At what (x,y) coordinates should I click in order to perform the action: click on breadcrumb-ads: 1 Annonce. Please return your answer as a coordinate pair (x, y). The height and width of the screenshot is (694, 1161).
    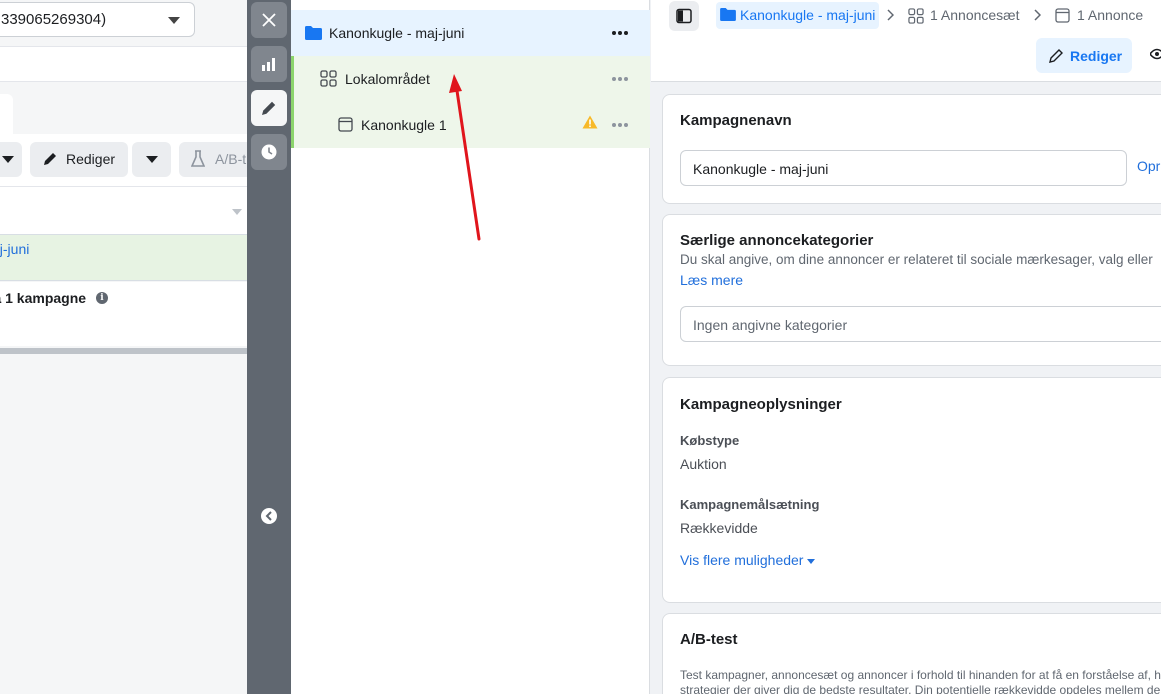
    Looking at the image, I should click on (1099, 15).